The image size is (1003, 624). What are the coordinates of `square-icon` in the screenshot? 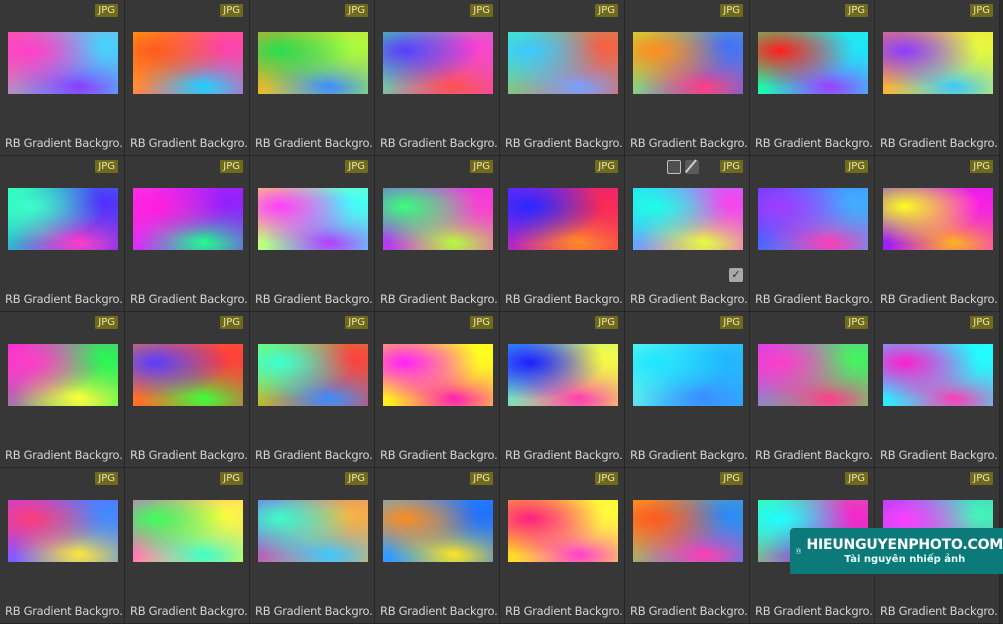 It's located at (674, 167).